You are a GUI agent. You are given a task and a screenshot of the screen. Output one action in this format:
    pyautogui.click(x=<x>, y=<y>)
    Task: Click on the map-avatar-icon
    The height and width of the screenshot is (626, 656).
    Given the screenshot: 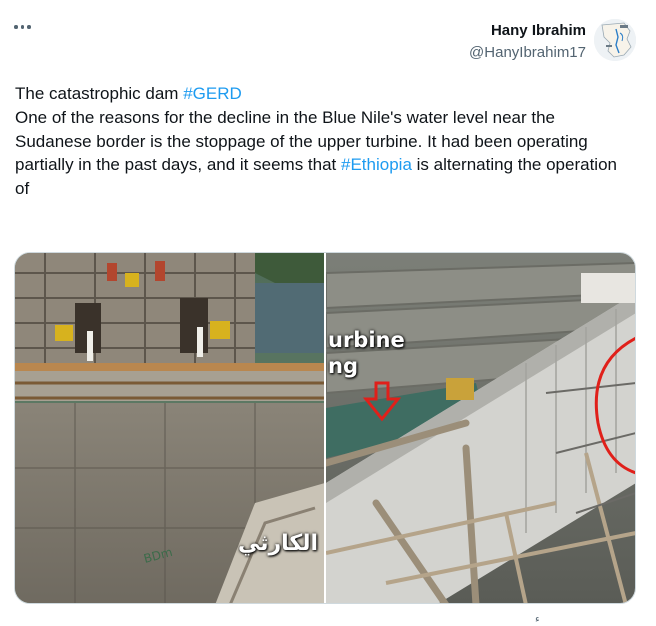 What is the action you would take?
    pyautogui.click(x=615, y=40)
    